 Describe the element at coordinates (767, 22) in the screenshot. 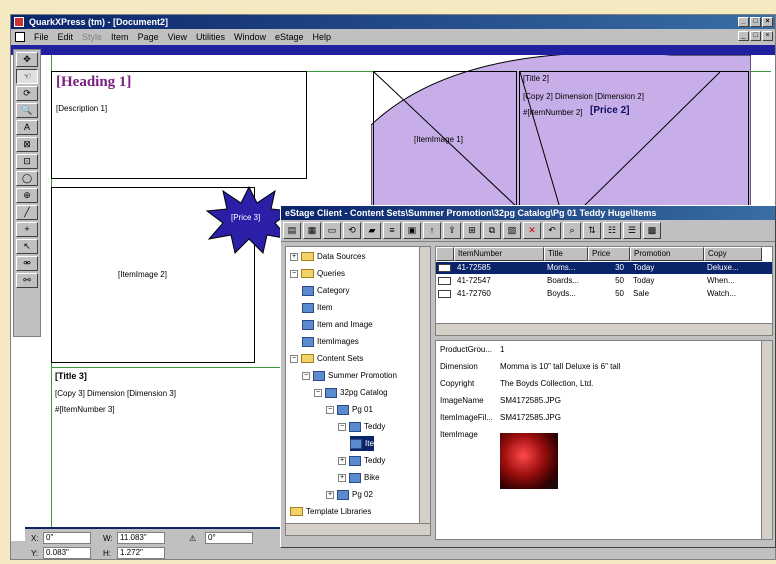

I see `close-button: ×` at that location.